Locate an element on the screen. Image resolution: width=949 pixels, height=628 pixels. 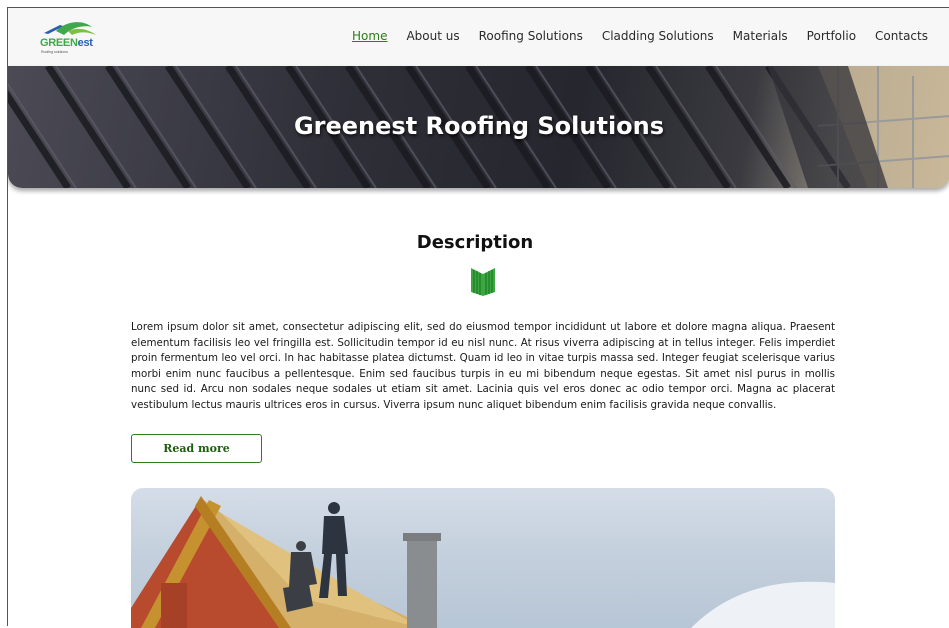
nav-portfolio: Portfolio is located at coordinates (831, 36).